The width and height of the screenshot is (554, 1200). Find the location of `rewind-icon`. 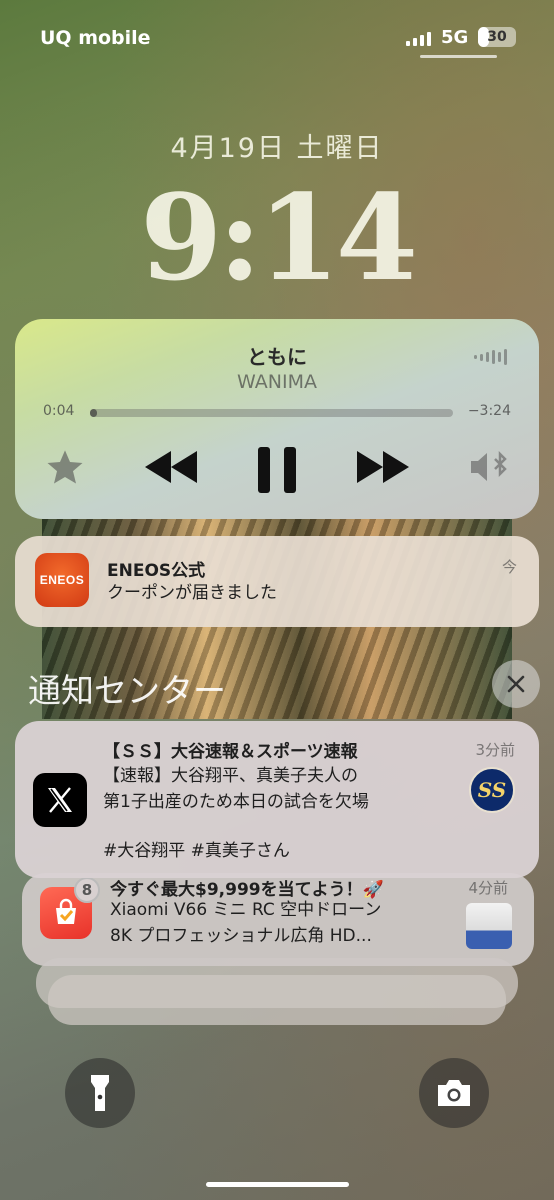

rewind-icon is located at coordinates (171, 467).